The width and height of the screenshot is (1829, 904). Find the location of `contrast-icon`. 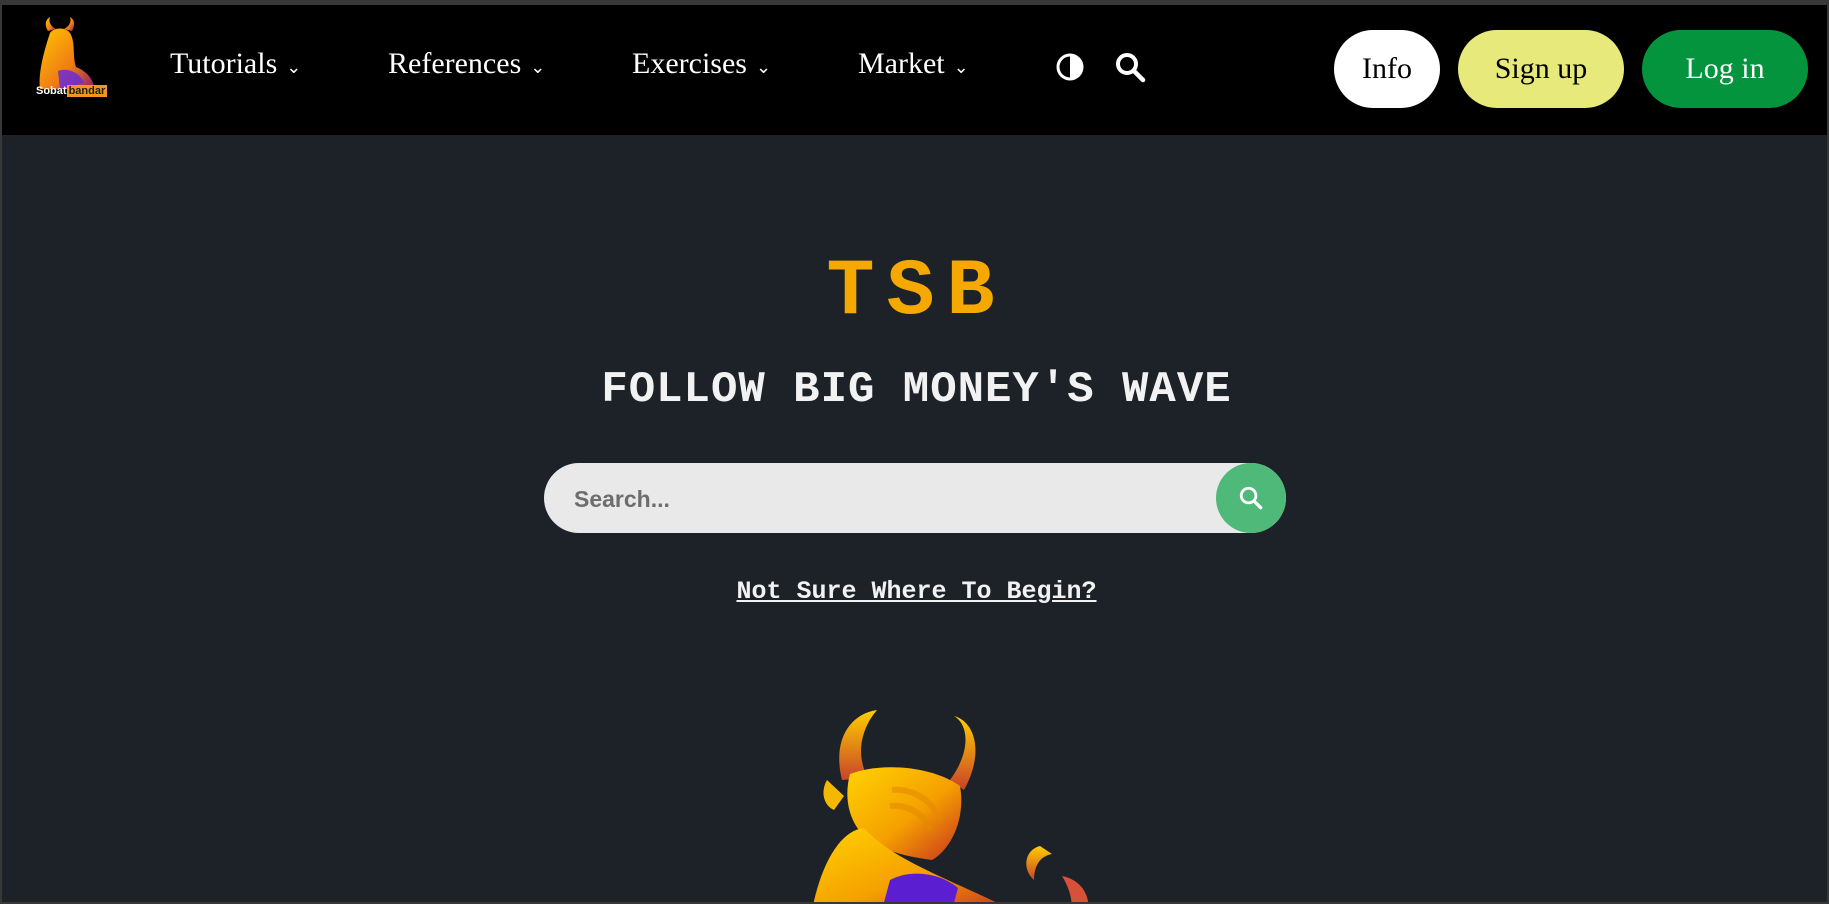

contrast-icon is located at coordinates (1070, 67).